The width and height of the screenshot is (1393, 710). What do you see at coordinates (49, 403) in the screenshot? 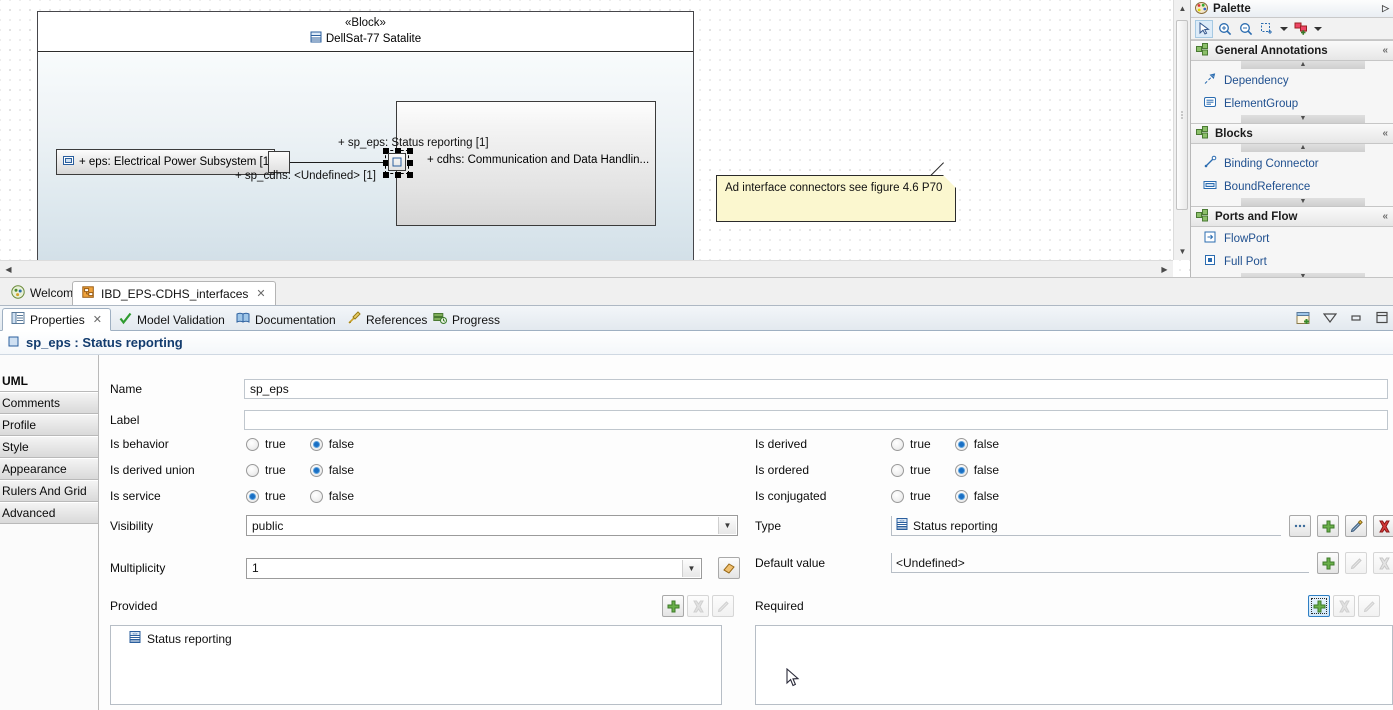
I see `category-tab-comments: Comments` at bounding box center [49, 403].